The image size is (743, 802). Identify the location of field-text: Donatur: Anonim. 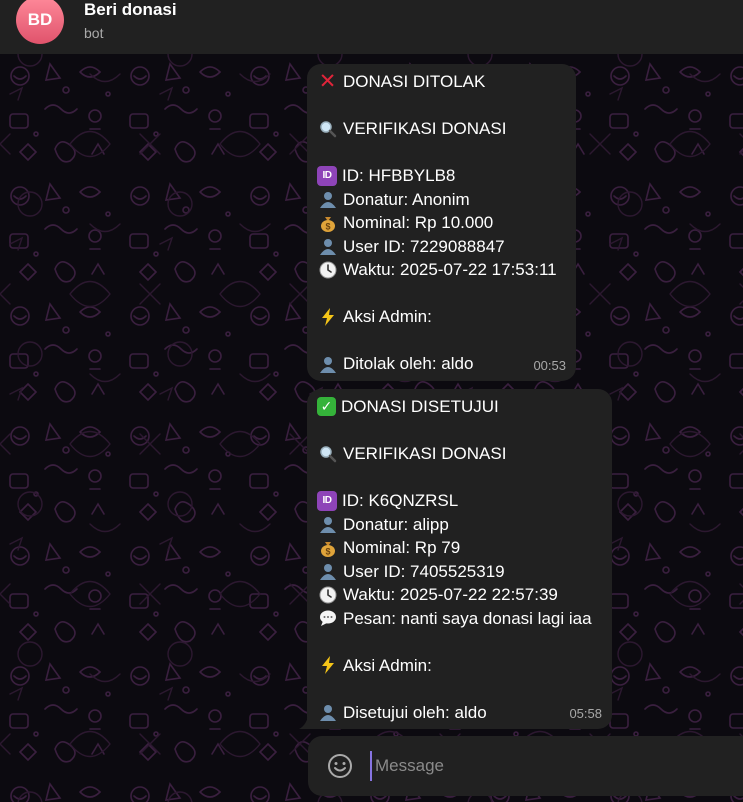
(406, 199).